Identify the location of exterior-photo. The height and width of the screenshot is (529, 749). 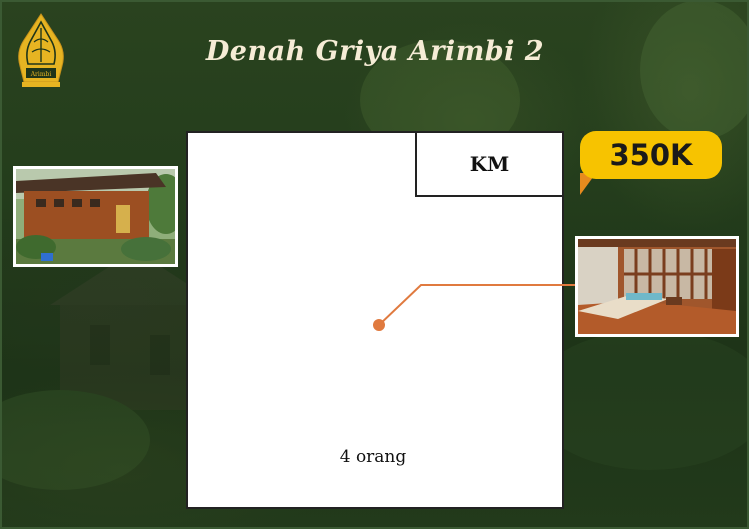
(95, 216).